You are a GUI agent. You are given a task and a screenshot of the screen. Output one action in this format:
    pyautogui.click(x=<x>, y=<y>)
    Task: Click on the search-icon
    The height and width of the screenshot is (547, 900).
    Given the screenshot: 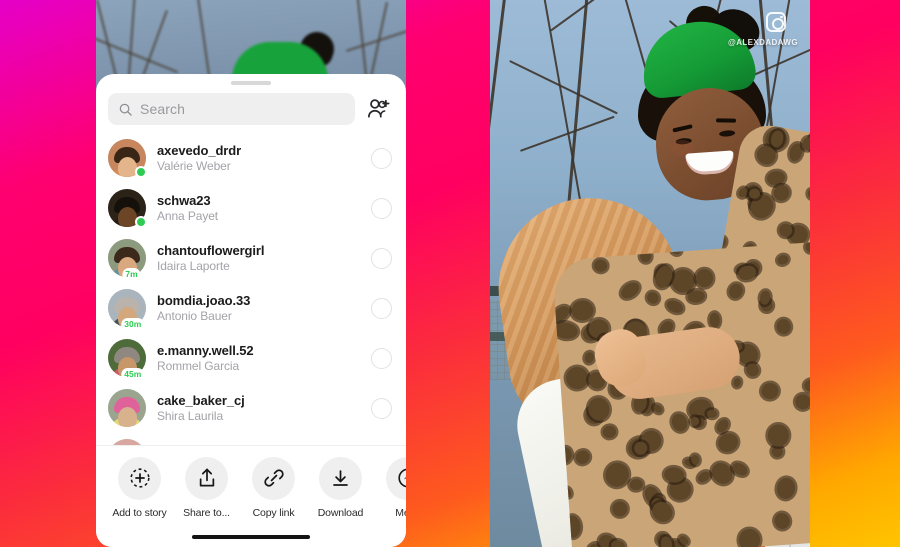 What is the action you would take?
    pyautogui.click(x=125, y=109)
    